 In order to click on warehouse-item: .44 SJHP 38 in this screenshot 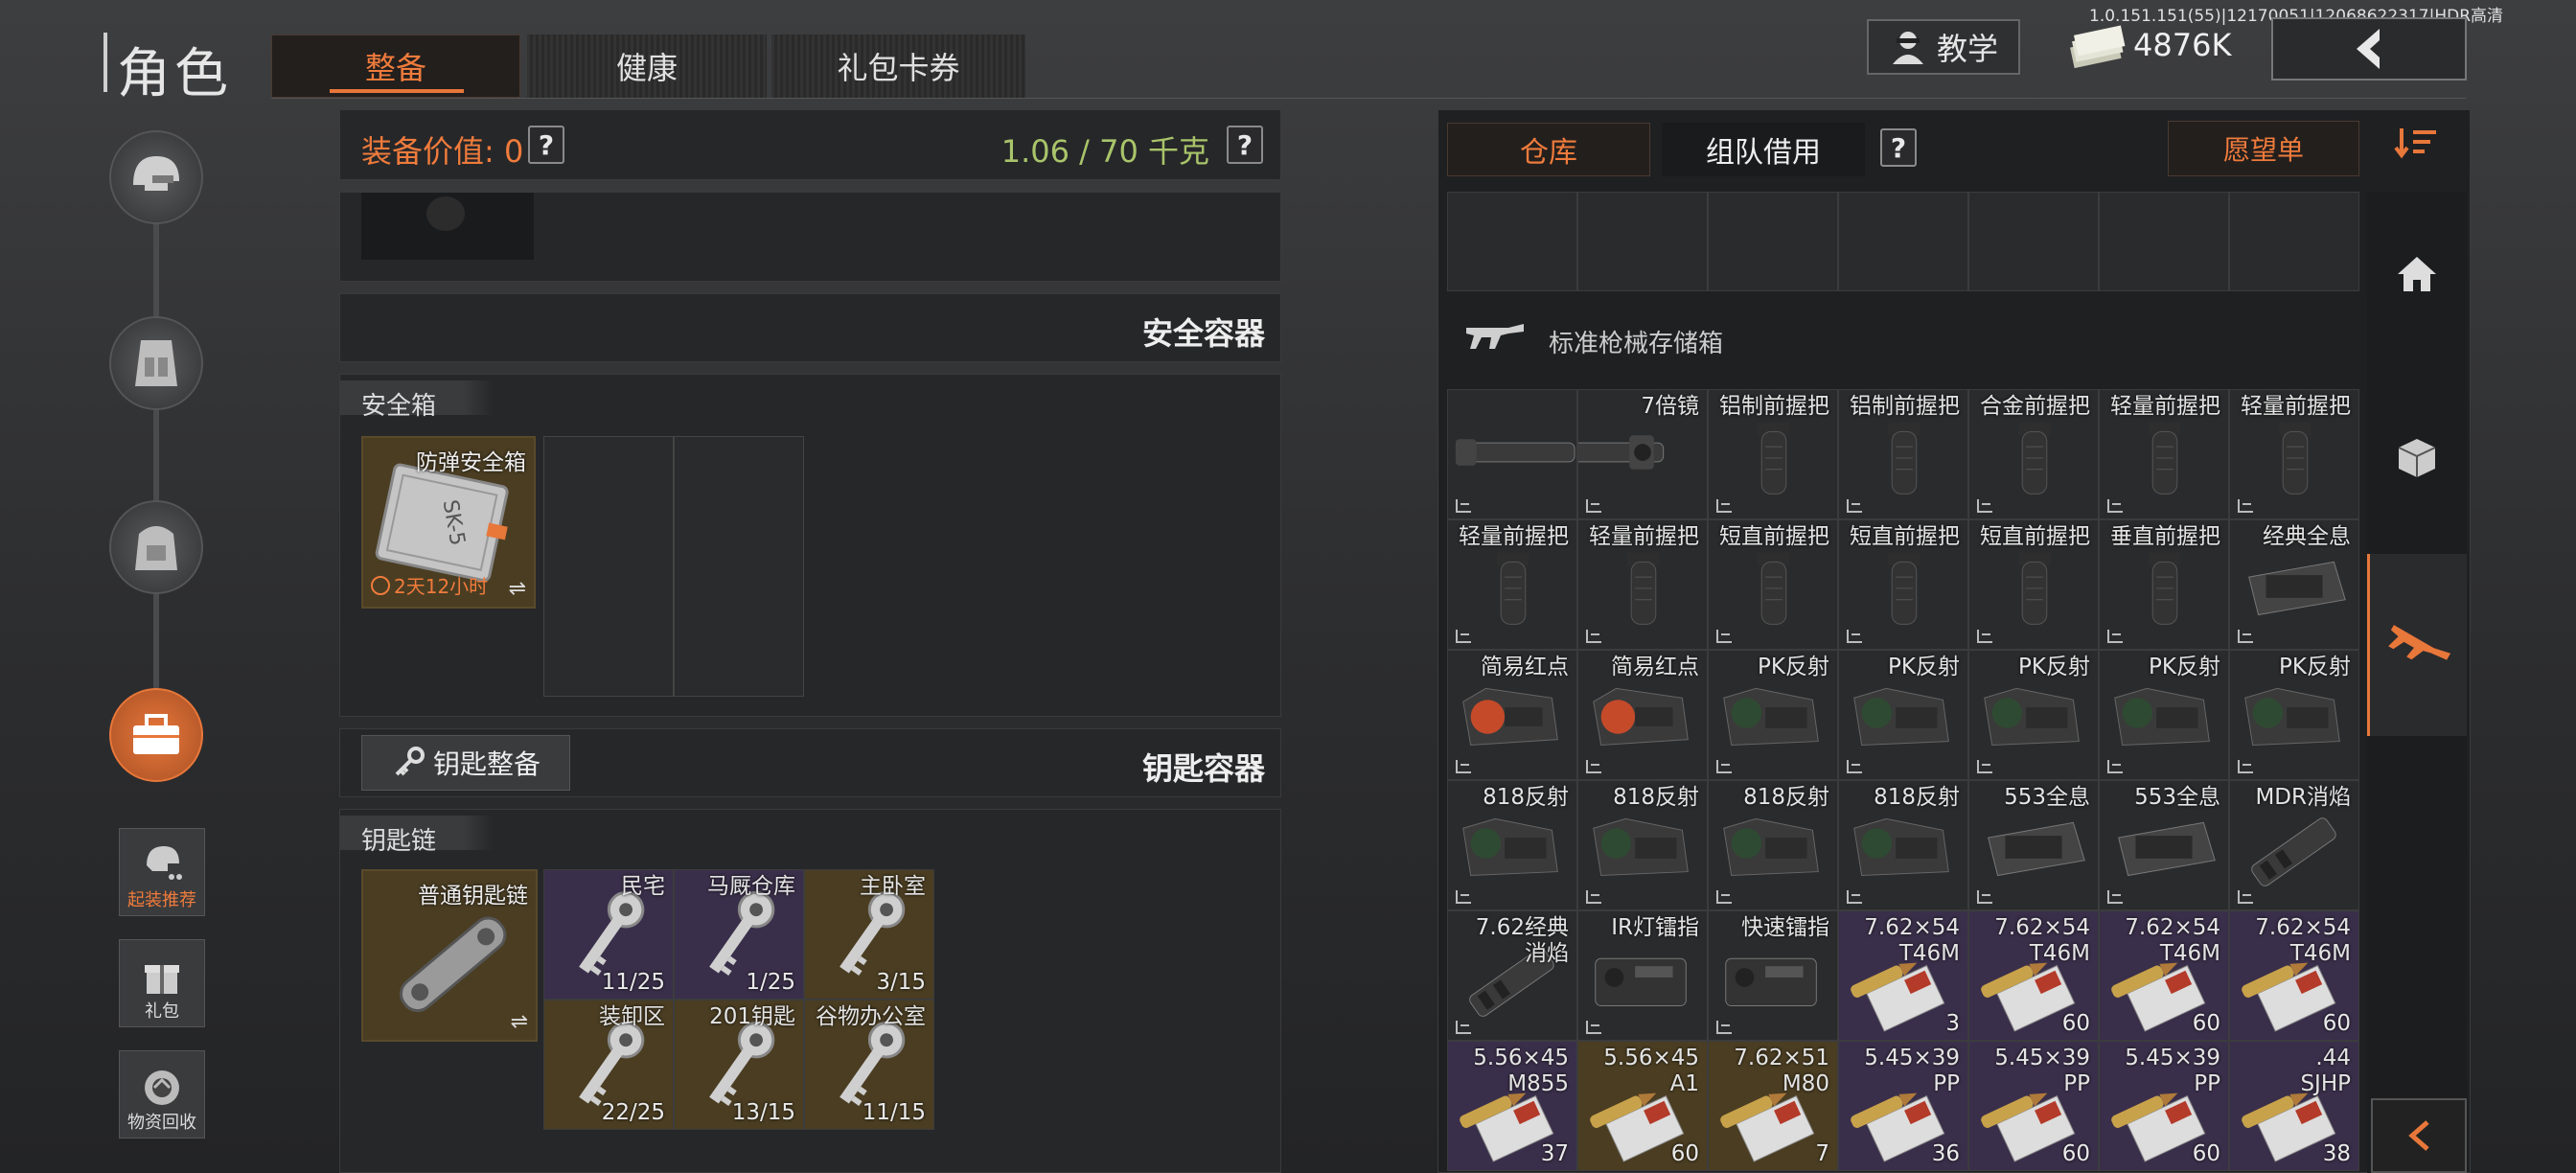, I will do `click(2294, 1106)`.